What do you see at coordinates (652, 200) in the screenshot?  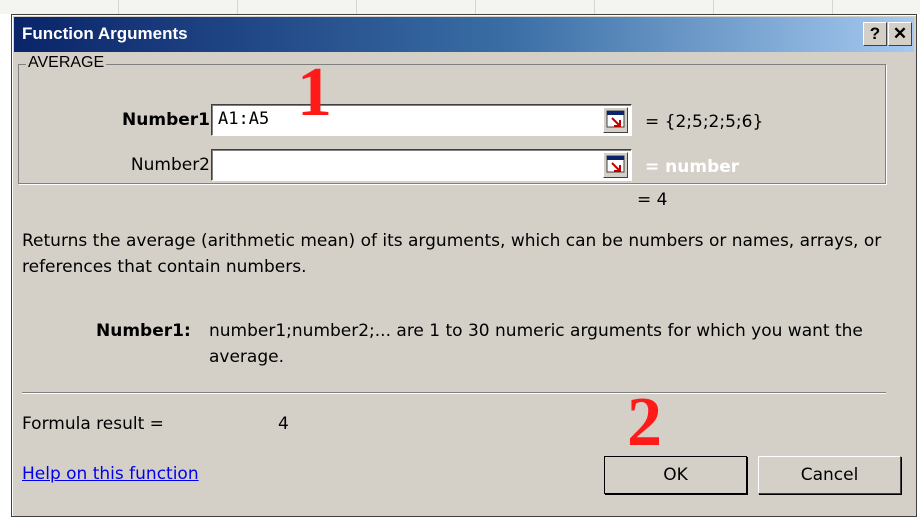 I see `result-preview: = 4` at bounding box center [652, 200].